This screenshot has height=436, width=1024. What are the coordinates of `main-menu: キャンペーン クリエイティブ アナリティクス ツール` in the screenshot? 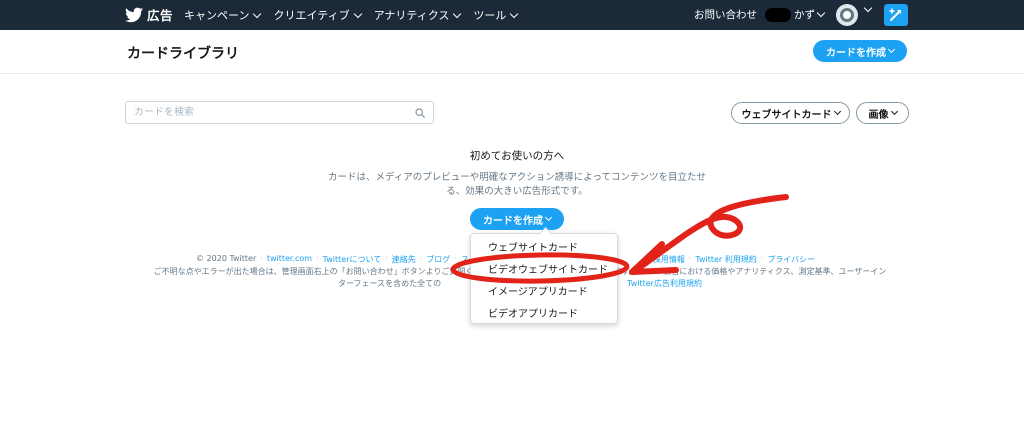 It's located at (351, 15).